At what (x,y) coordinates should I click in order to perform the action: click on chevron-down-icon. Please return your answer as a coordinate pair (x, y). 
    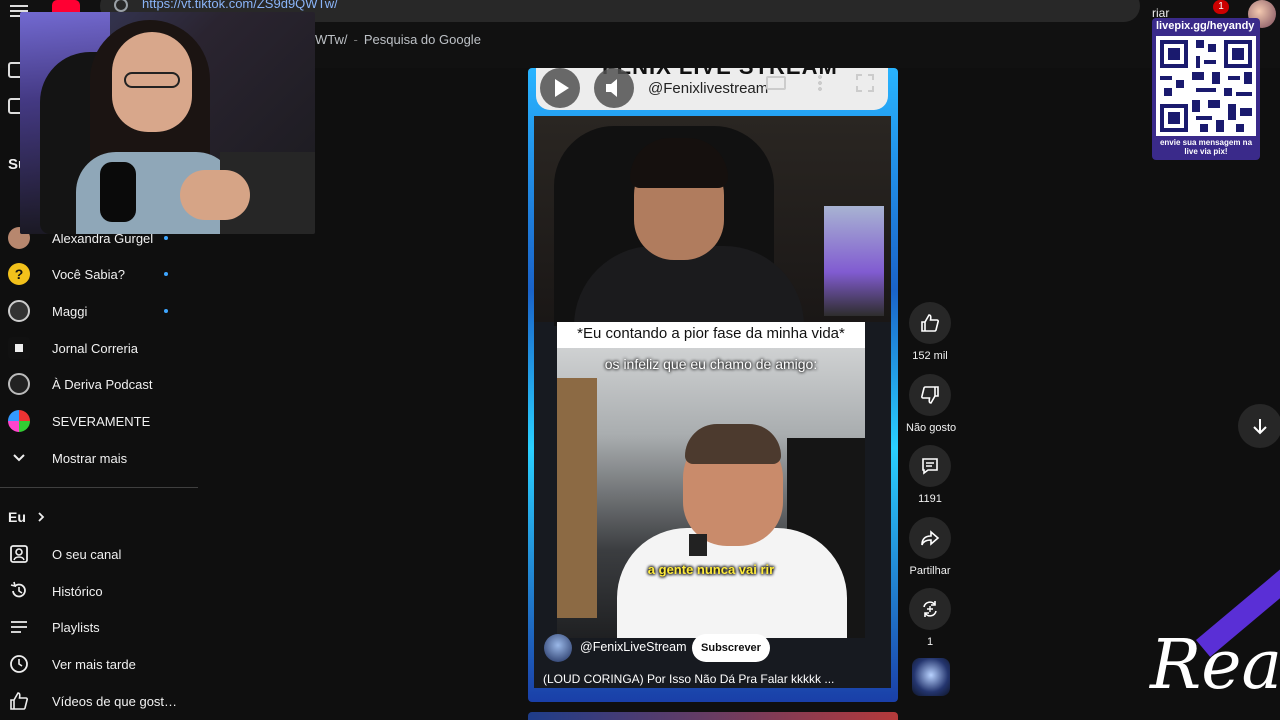
    Looking at the image, I should click on (19, 458).